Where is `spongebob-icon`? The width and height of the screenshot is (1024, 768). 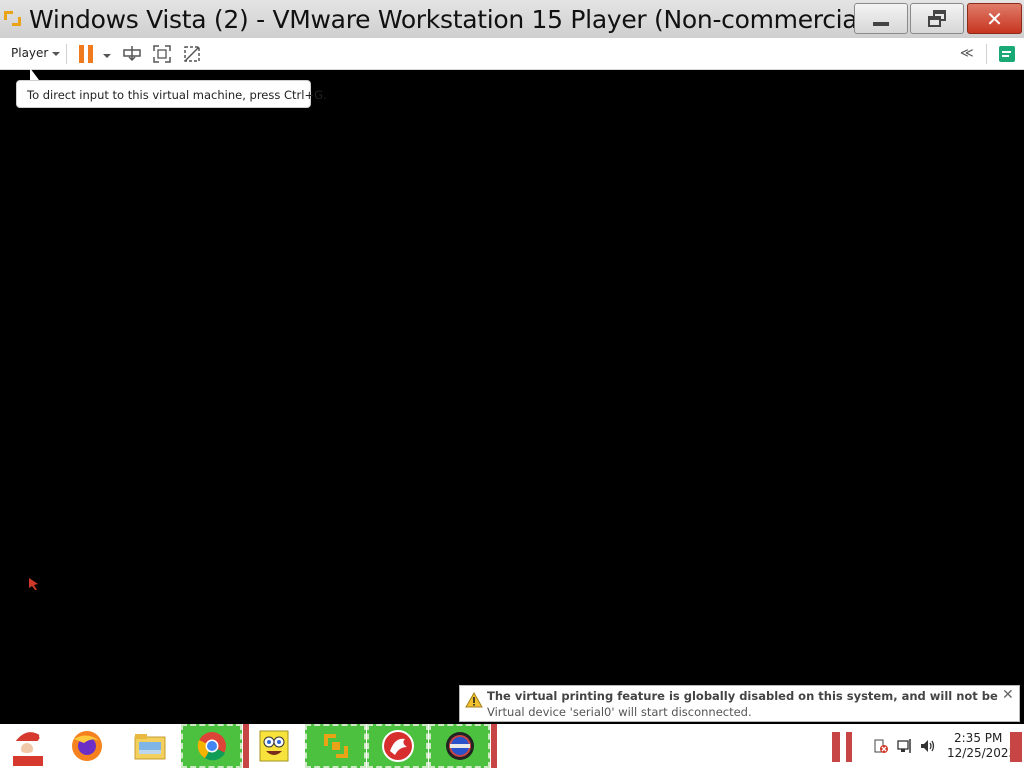
spongebob-icon is located at coordinates (274, 746).